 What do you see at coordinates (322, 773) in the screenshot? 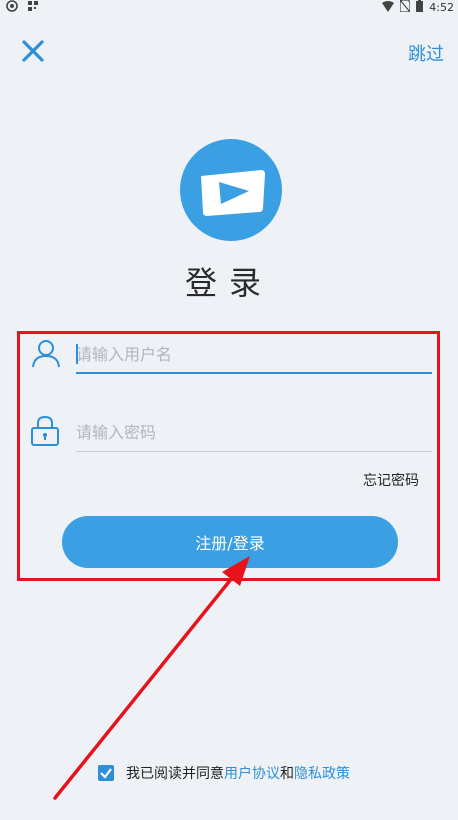
I see `privacy-policy-link: 隐私政策` at bounding box center [322, 773].